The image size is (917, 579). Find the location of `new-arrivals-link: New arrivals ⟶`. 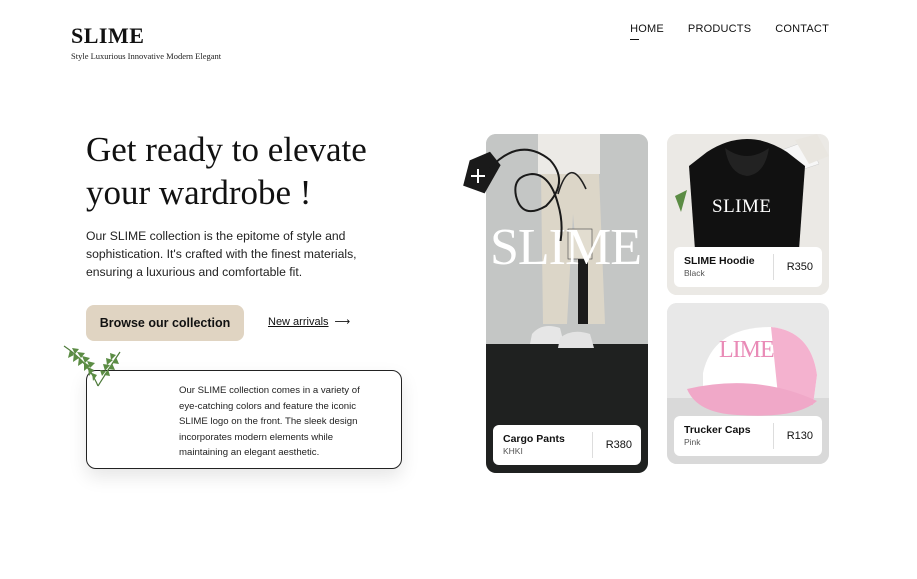

new-arrivals-link: New arrivals ⟶ is located at coordinates (309, 322).